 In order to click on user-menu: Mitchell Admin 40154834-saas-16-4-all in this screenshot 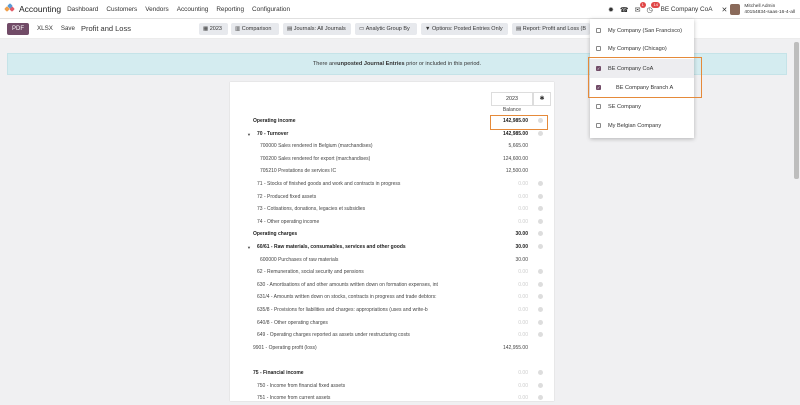, I will do `click(769, 9)`.